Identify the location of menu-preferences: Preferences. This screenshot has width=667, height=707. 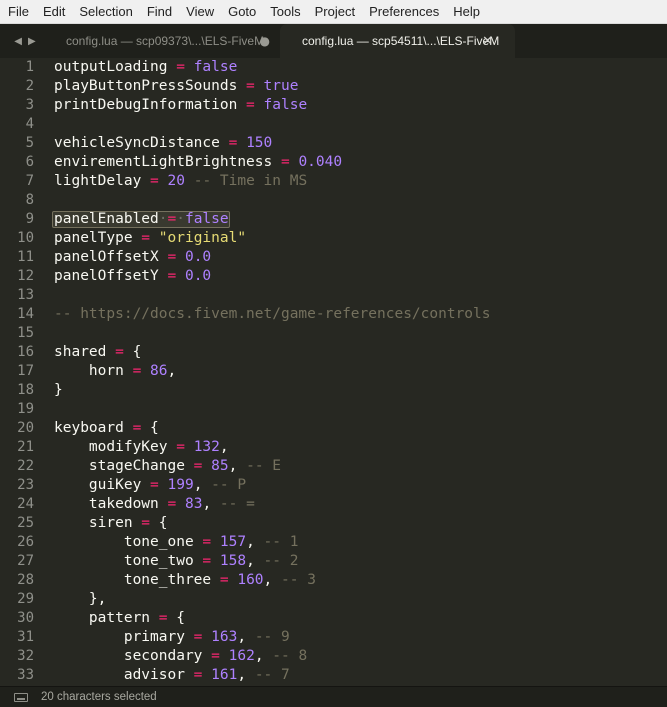
(404, 12).